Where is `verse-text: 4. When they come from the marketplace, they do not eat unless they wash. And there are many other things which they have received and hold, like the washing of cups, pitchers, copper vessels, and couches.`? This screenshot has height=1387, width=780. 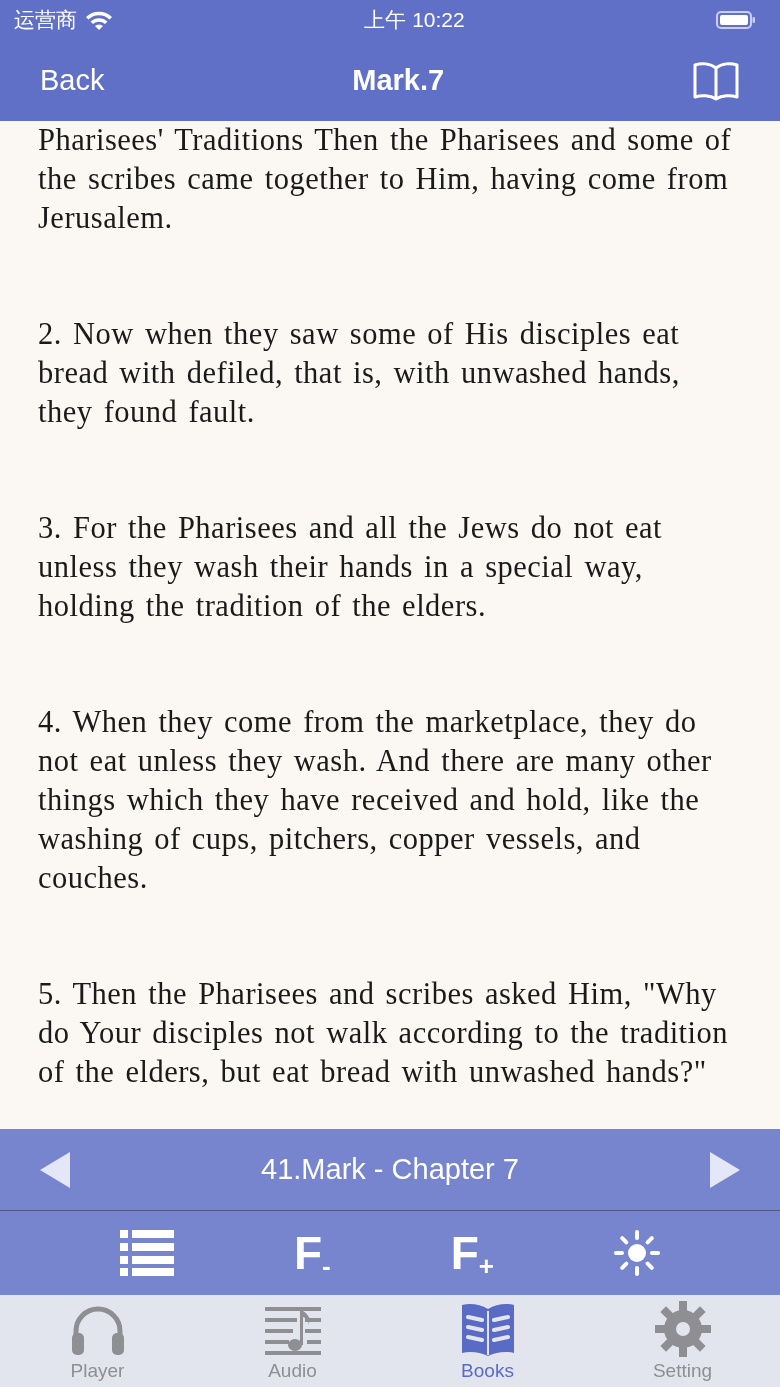
verse-text: 4. When they come from the marketplace, they do not eat unless they wash. And there are many other things which they have received and hold, like the washing of cups, pitchers, copper vessels, and couches. is located at coordinates (375, 800).